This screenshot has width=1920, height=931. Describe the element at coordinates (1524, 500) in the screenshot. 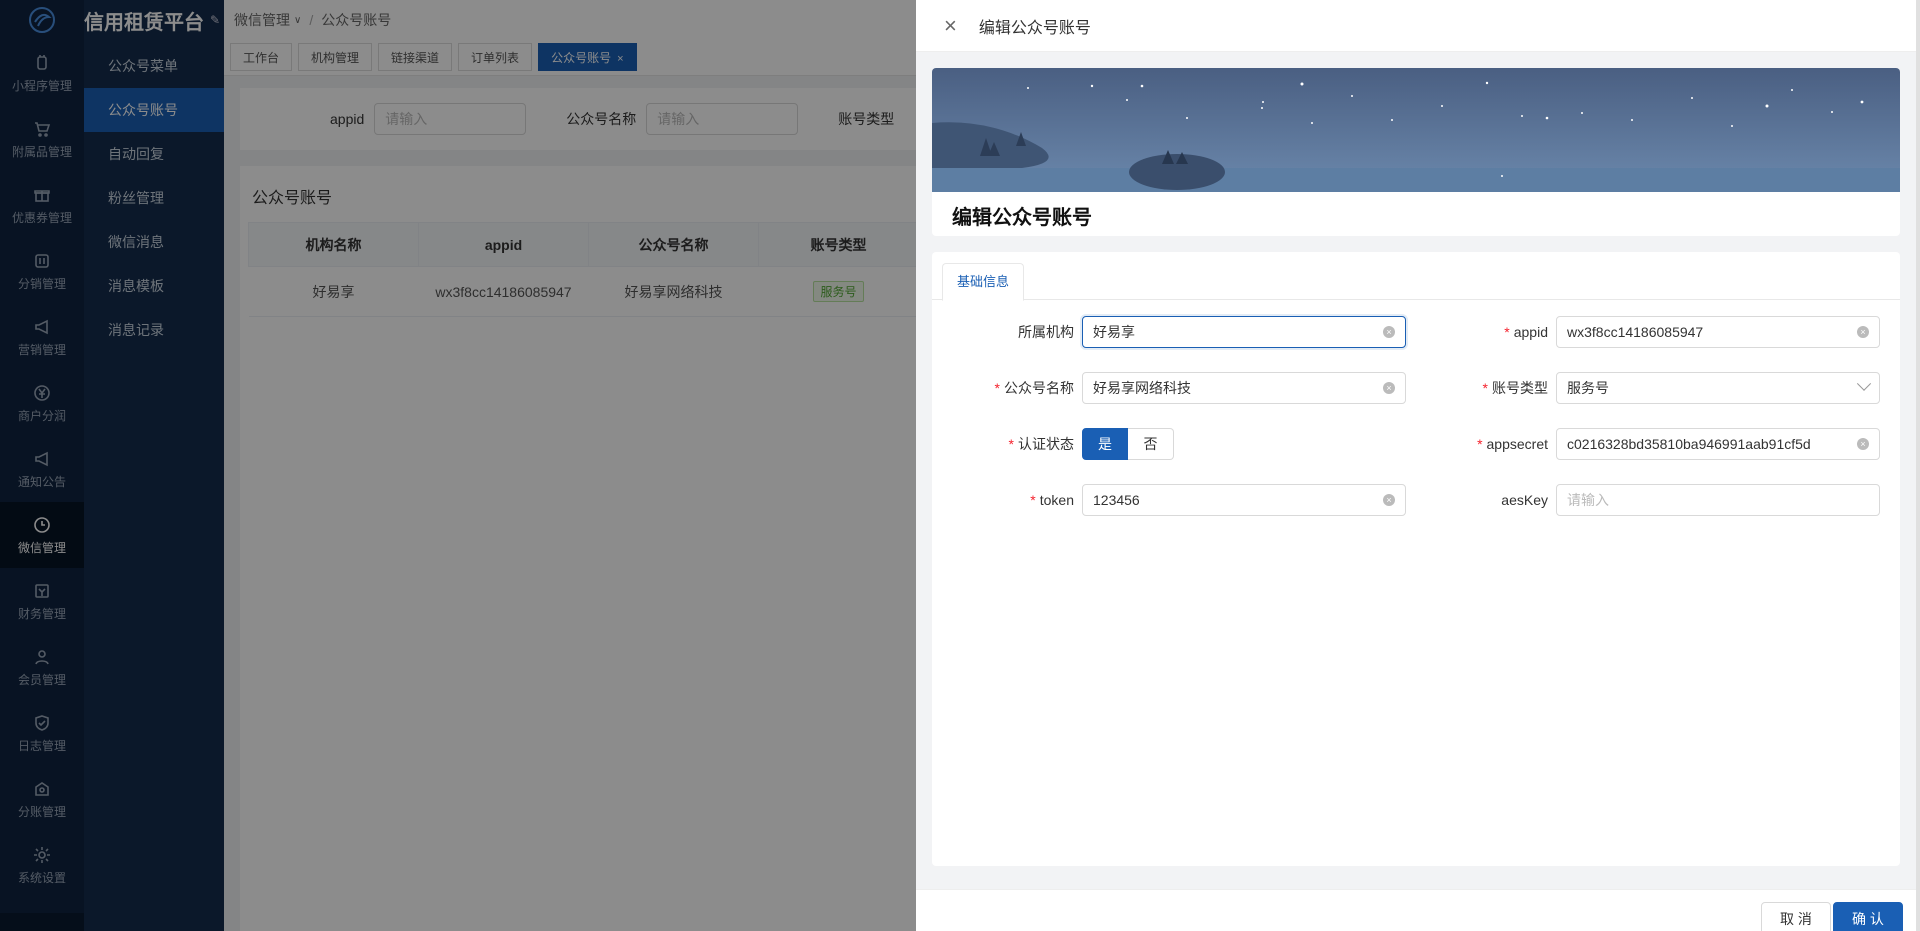

I see `aes-label: aesKey` at that location.